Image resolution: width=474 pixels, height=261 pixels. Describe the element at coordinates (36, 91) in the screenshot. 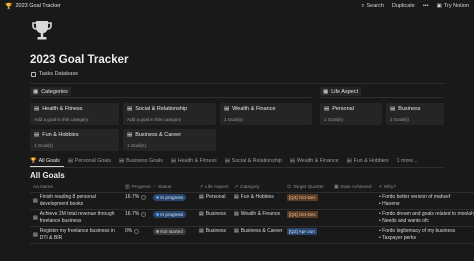

I see `grid-icon: ▦` at that location.